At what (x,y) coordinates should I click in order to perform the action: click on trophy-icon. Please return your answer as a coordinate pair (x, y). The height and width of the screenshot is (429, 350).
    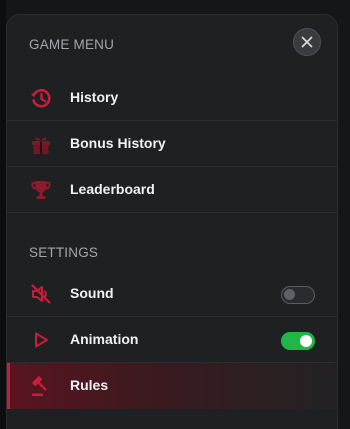
    Looking at the image, I should click on (41, 190).